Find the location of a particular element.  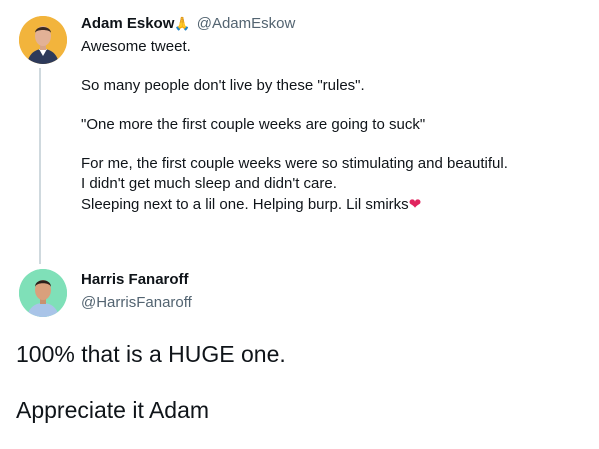

tweet-line: I didn't get much sleep and didn't care. is located at coordinates (209, 183).